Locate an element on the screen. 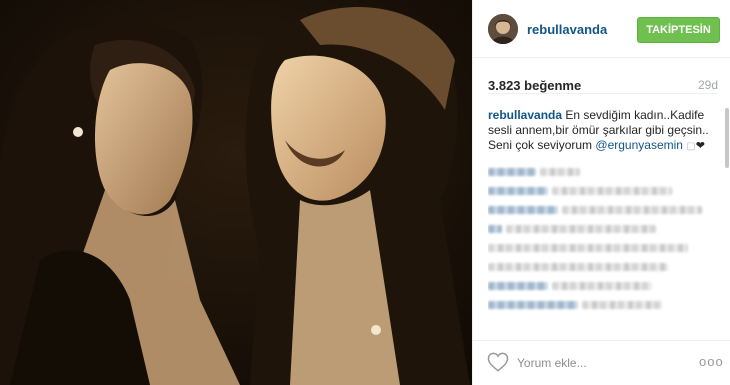 The width and height of the screenshot is (730, 385). avatar is located at coordinates (503, 29).